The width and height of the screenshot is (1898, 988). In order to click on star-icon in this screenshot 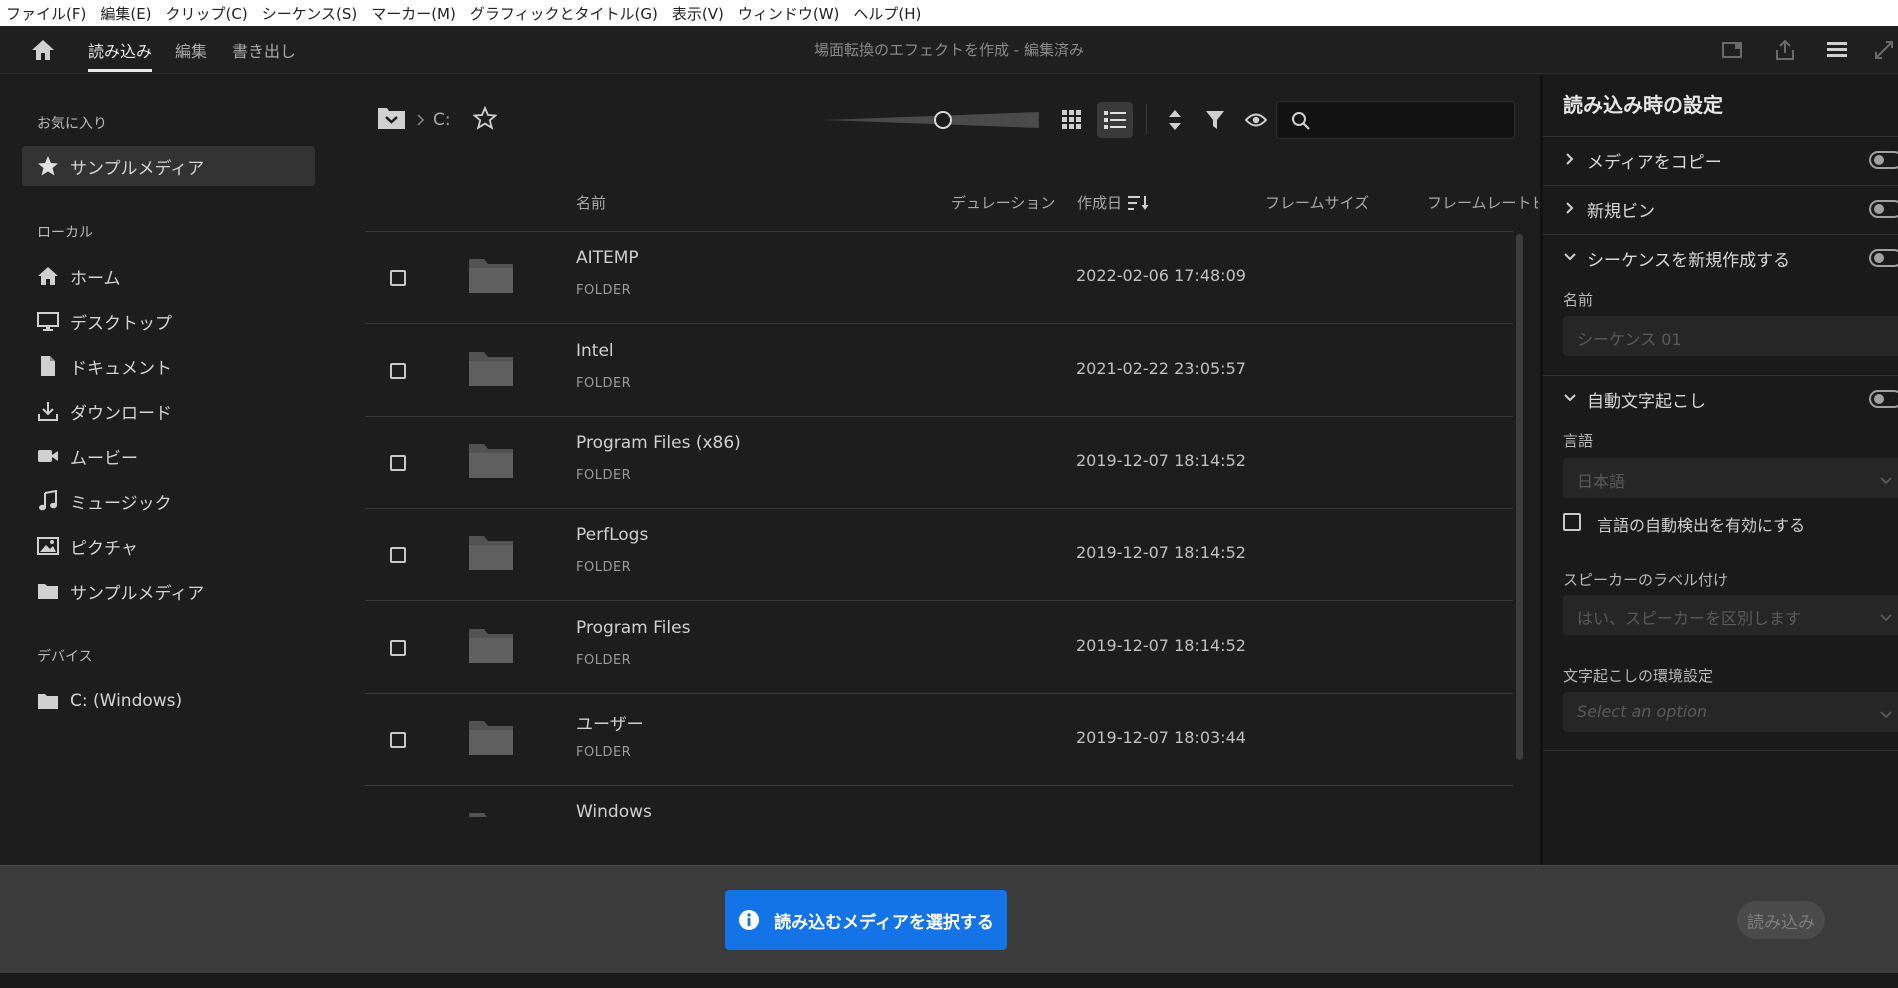, I will do `click(48, 166)`.